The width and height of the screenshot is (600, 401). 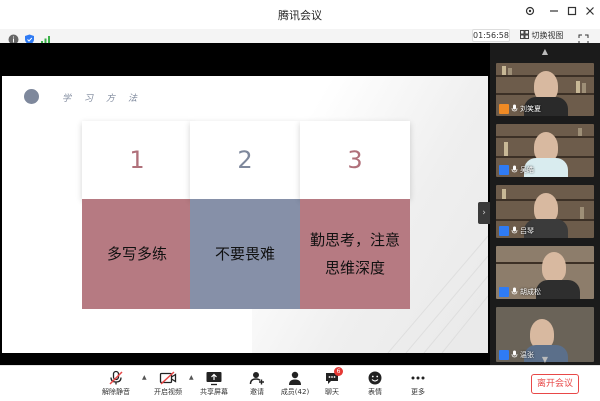 I want to click on host-icon, so click(x=504, y=108).